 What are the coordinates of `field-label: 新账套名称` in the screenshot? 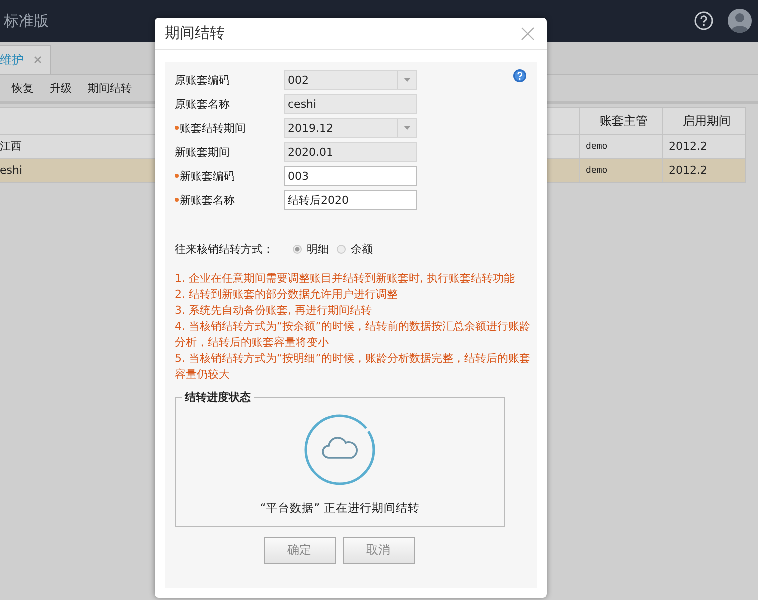 It's located at (205, 200).